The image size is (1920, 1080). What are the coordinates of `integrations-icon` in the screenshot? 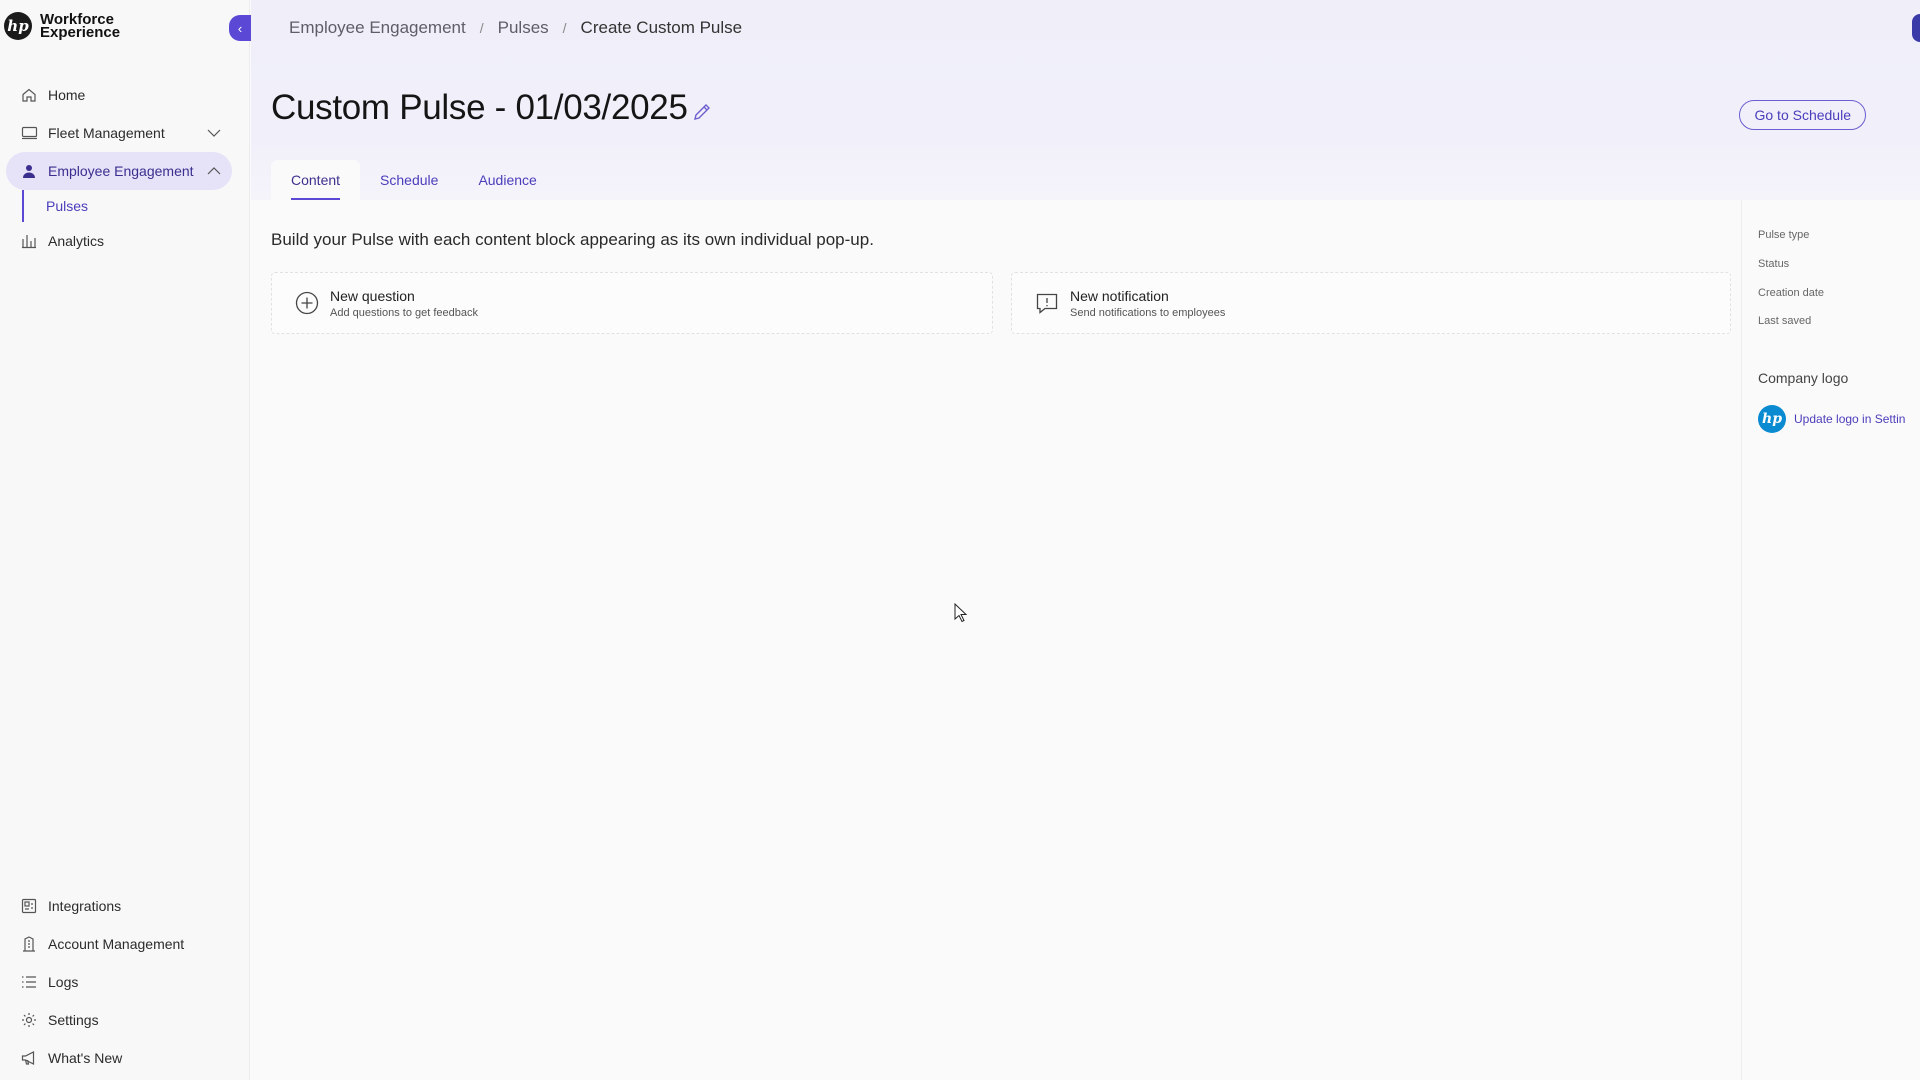 It's located at (29, 906).